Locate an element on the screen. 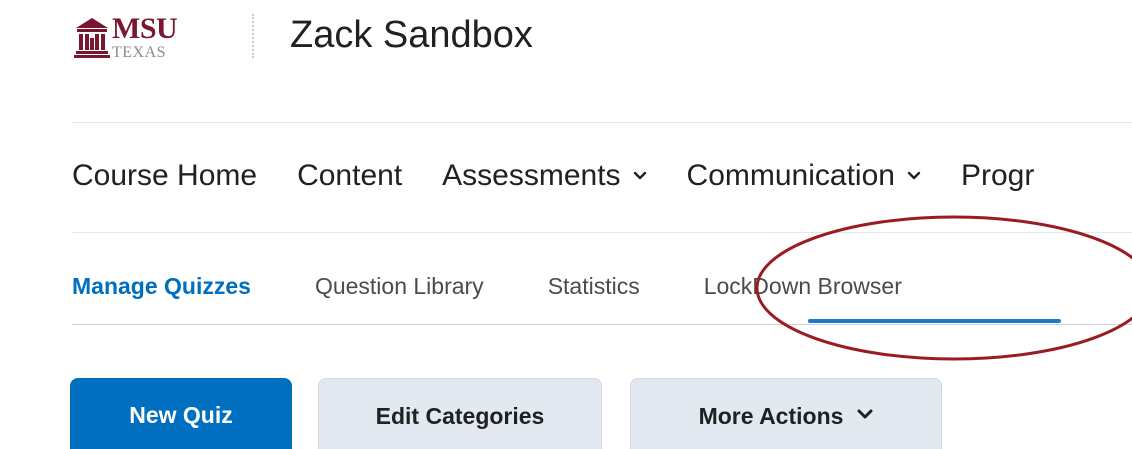  header-divider-line is located at coordinates (602, 122).